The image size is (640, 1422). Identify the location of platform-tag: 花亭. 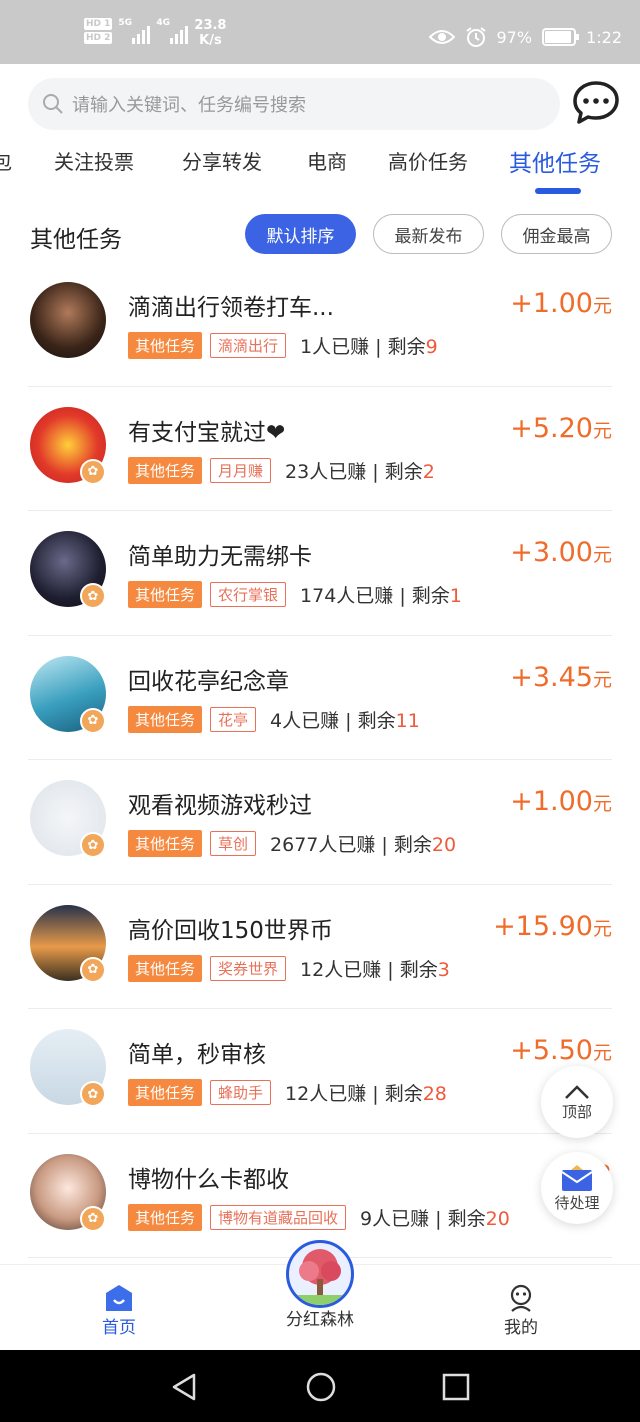
(233, 719).